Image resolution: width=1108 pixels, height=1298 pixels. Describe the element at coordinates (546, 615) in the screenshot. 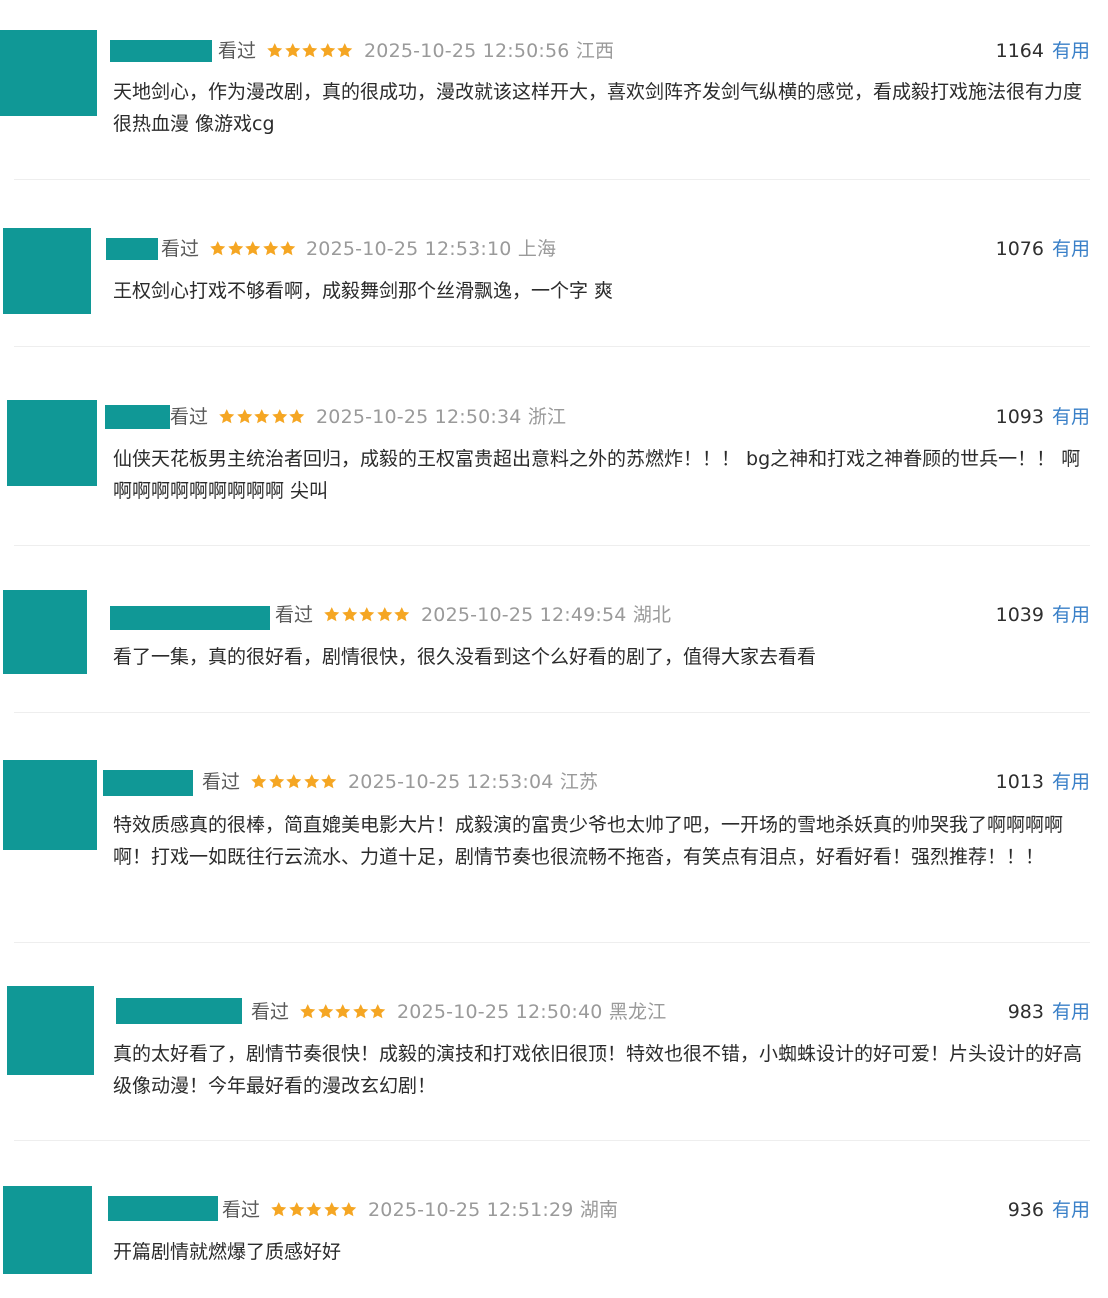

I see `comment-meta: 2025-10-25 12:49:54 湖北` at that location.